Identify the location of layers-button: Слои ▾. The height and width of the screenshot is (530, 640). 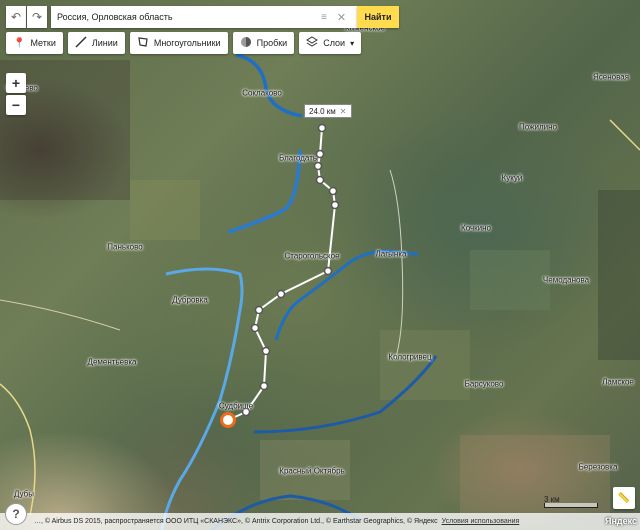
(330, 43).